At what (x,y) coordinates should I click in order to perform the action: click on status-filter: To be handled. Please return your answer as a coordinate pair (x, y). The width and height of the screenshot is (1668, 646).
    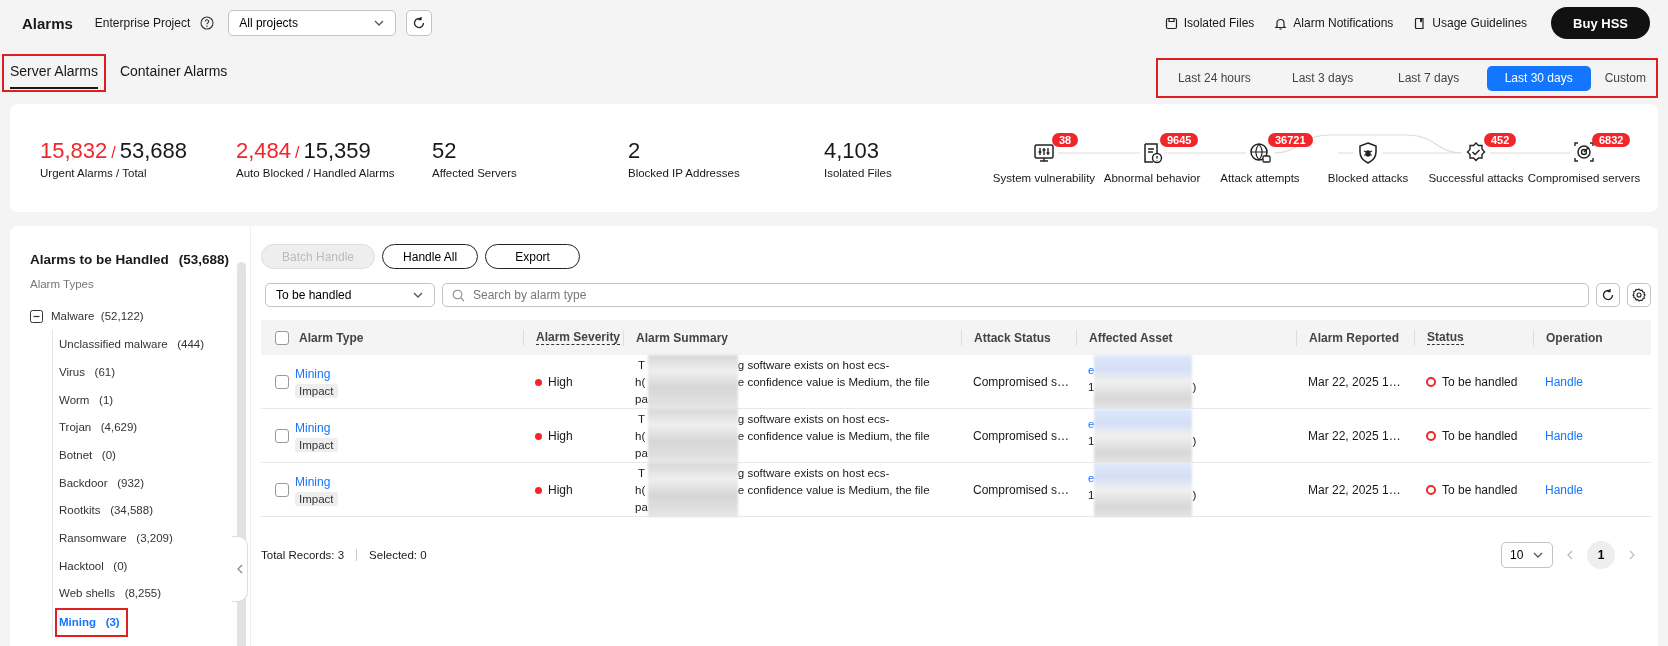
    Looking at the image, I should click on (350, 295).